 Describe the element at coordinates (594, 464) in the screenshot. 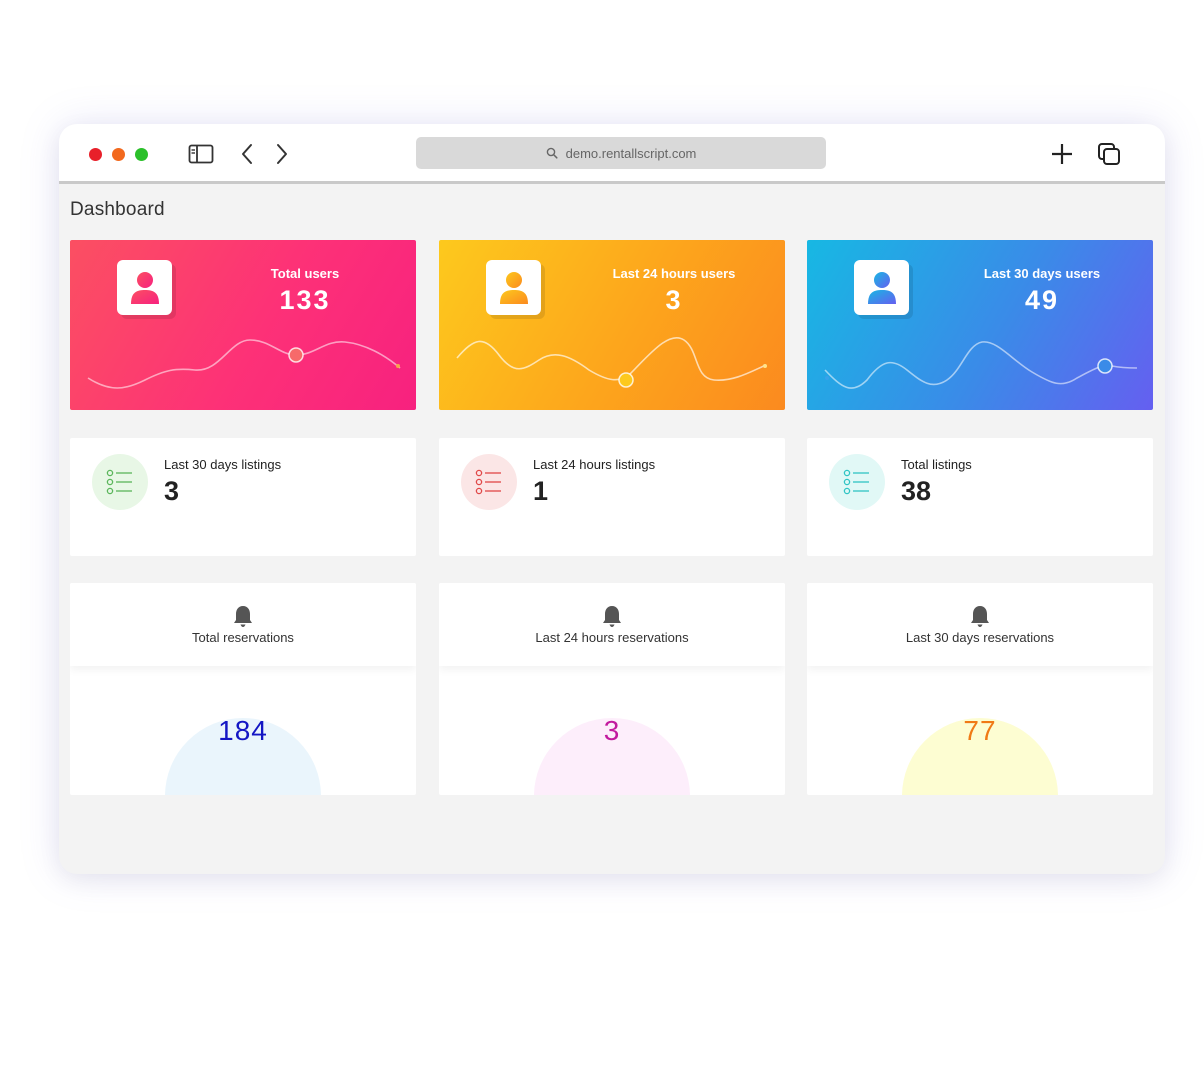

I see `listing-label: Last 24 hours listings` at that location.